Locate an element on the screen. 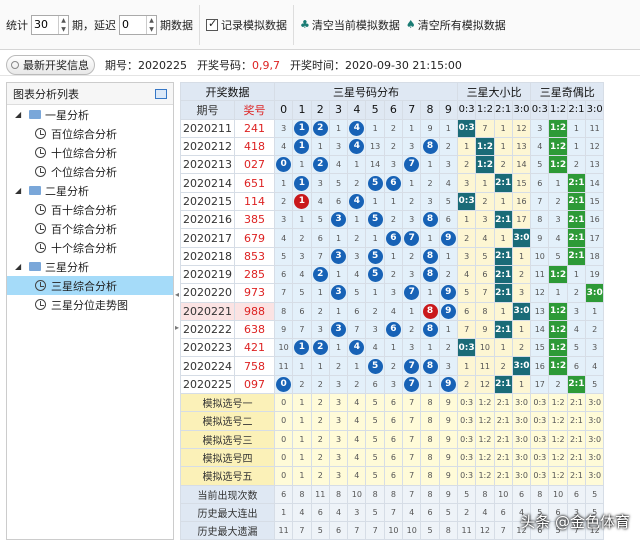  tree-group: ◢ 三星分析 is located at coordinates (90, 266).